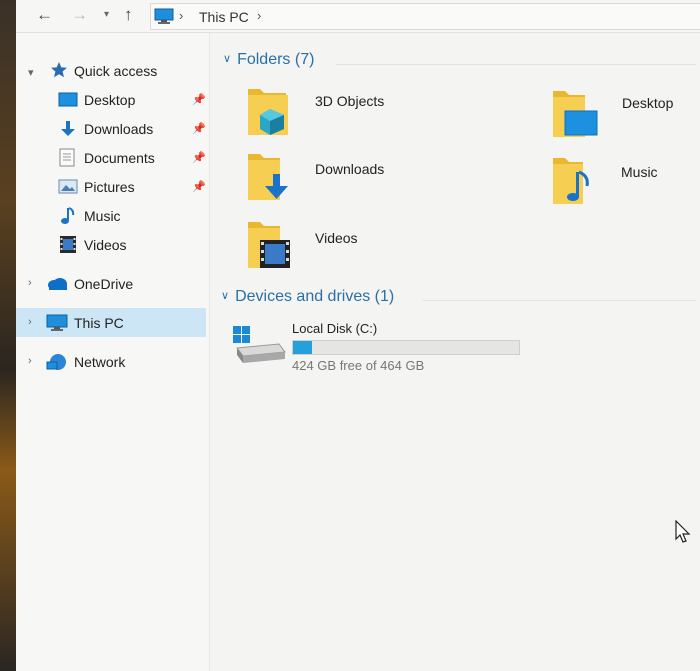 The height and width of the screenshot is (671, 700). Describe the element at coordinates (224, 17) in the screenshot. I see `breadcrumb-this-pc: This PC` at that location.